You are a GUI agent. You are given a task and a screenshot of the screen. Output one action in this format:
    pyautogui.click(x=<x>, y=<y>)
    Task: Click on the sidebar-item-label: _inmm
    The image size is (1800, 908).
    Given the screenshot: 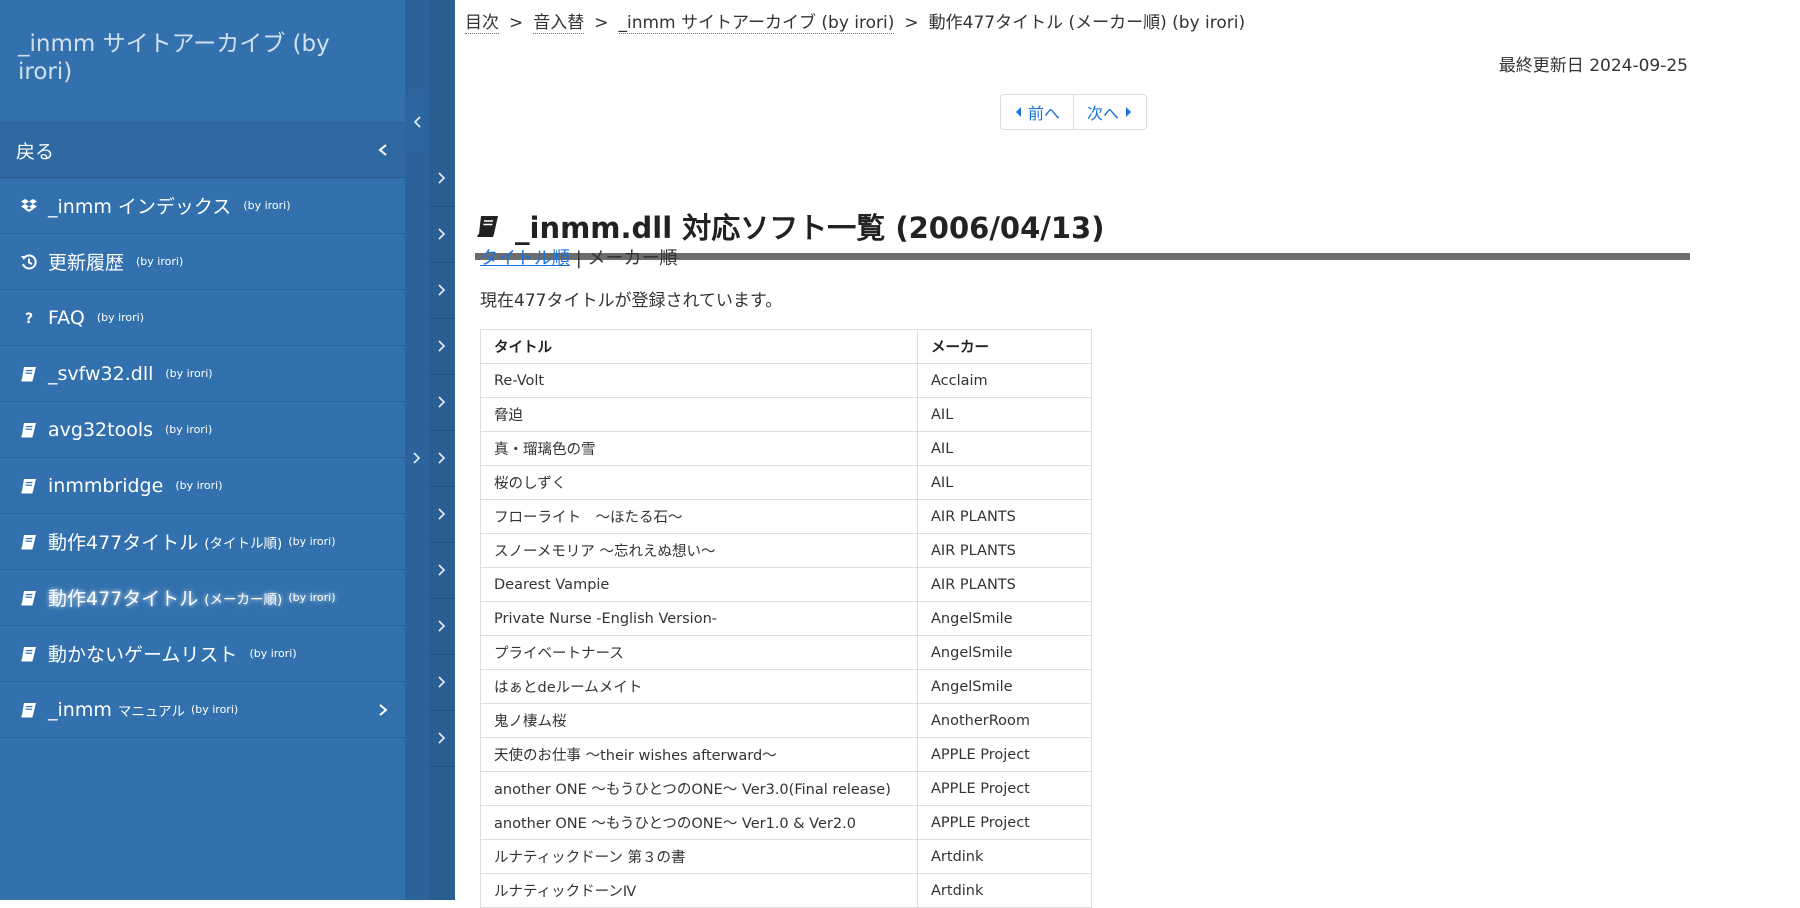 What is the action you would take?
    pyautogui.click(x=80, y=709)
    